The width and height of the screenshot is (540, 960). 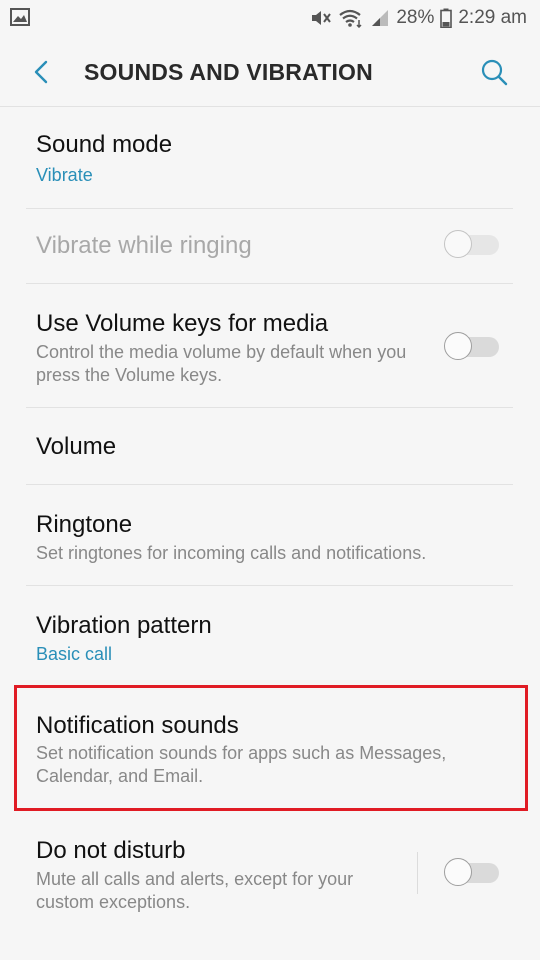 I want to click on setting-title: Do not disturb, so click(x=111, y=850).